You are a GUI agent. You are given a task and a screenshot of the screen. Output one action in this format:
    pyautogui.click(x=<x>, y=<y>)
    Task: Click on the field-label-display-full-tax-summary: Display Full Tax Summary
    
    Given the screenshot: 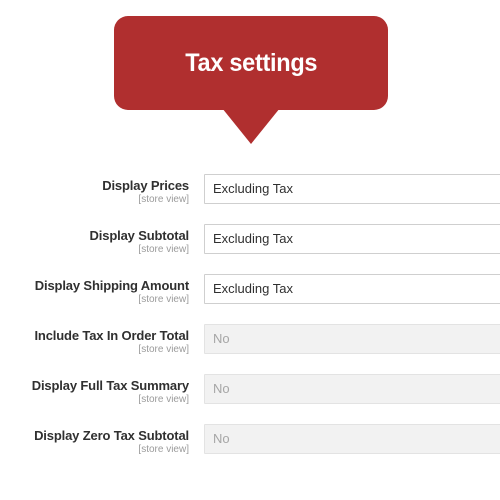 What is the action you would take?
    pyautogui.click(x=110, y=385)
    